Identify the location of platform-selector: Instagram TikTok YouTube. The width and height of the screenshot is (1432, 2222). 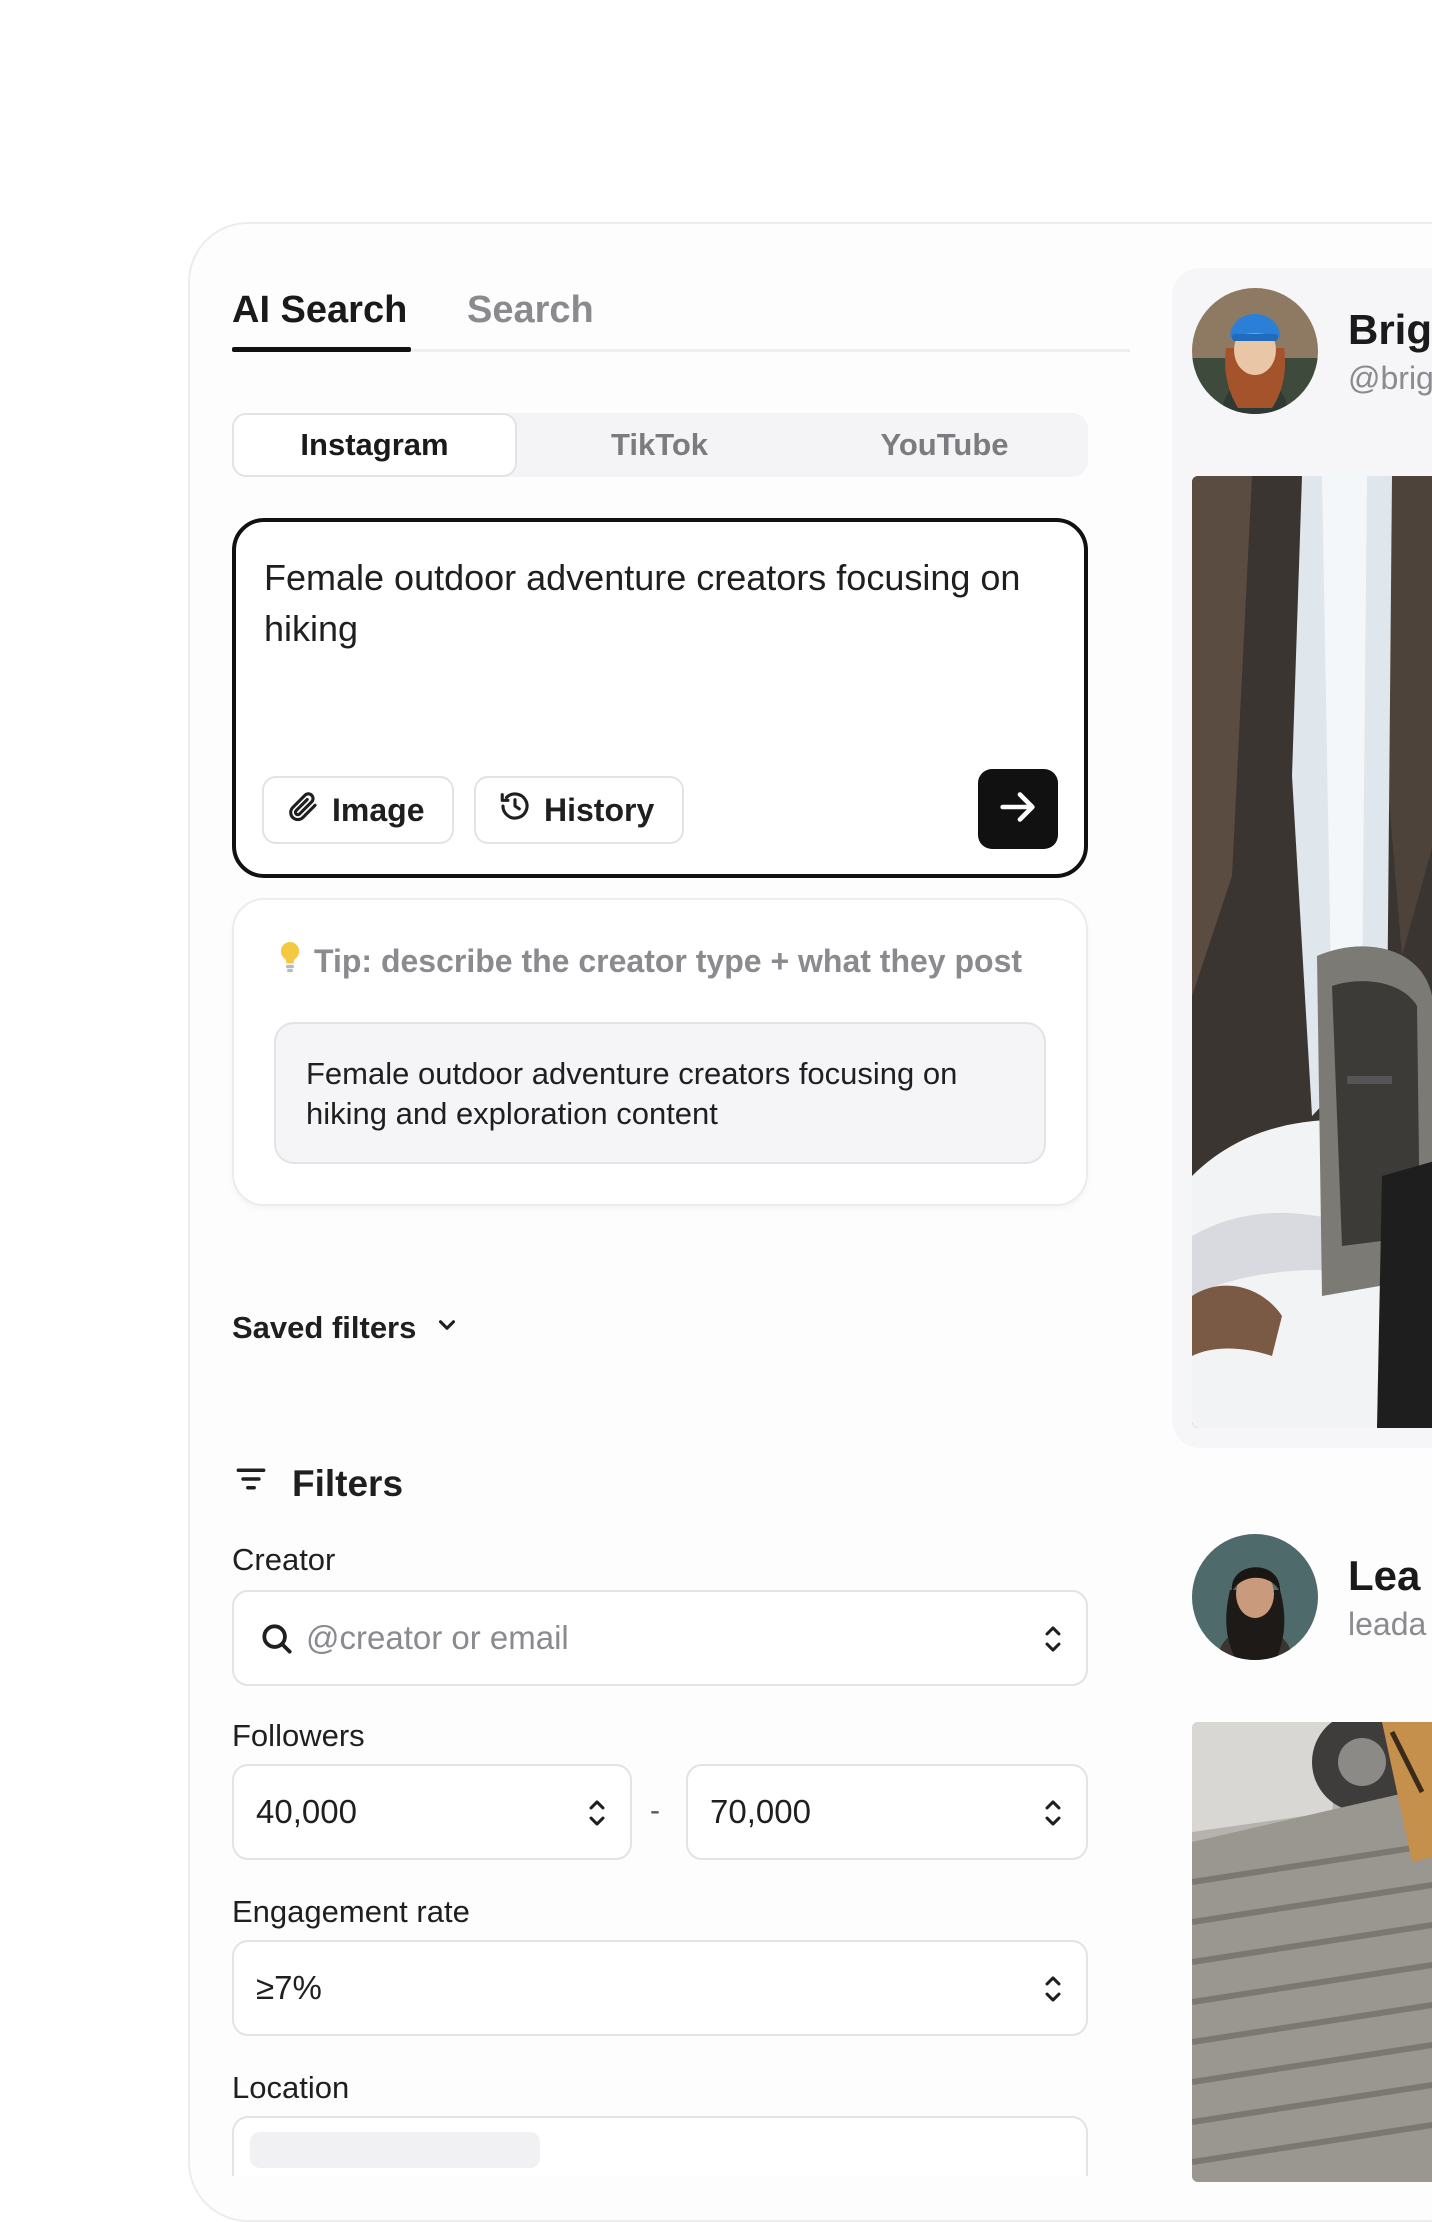
(660, 445).